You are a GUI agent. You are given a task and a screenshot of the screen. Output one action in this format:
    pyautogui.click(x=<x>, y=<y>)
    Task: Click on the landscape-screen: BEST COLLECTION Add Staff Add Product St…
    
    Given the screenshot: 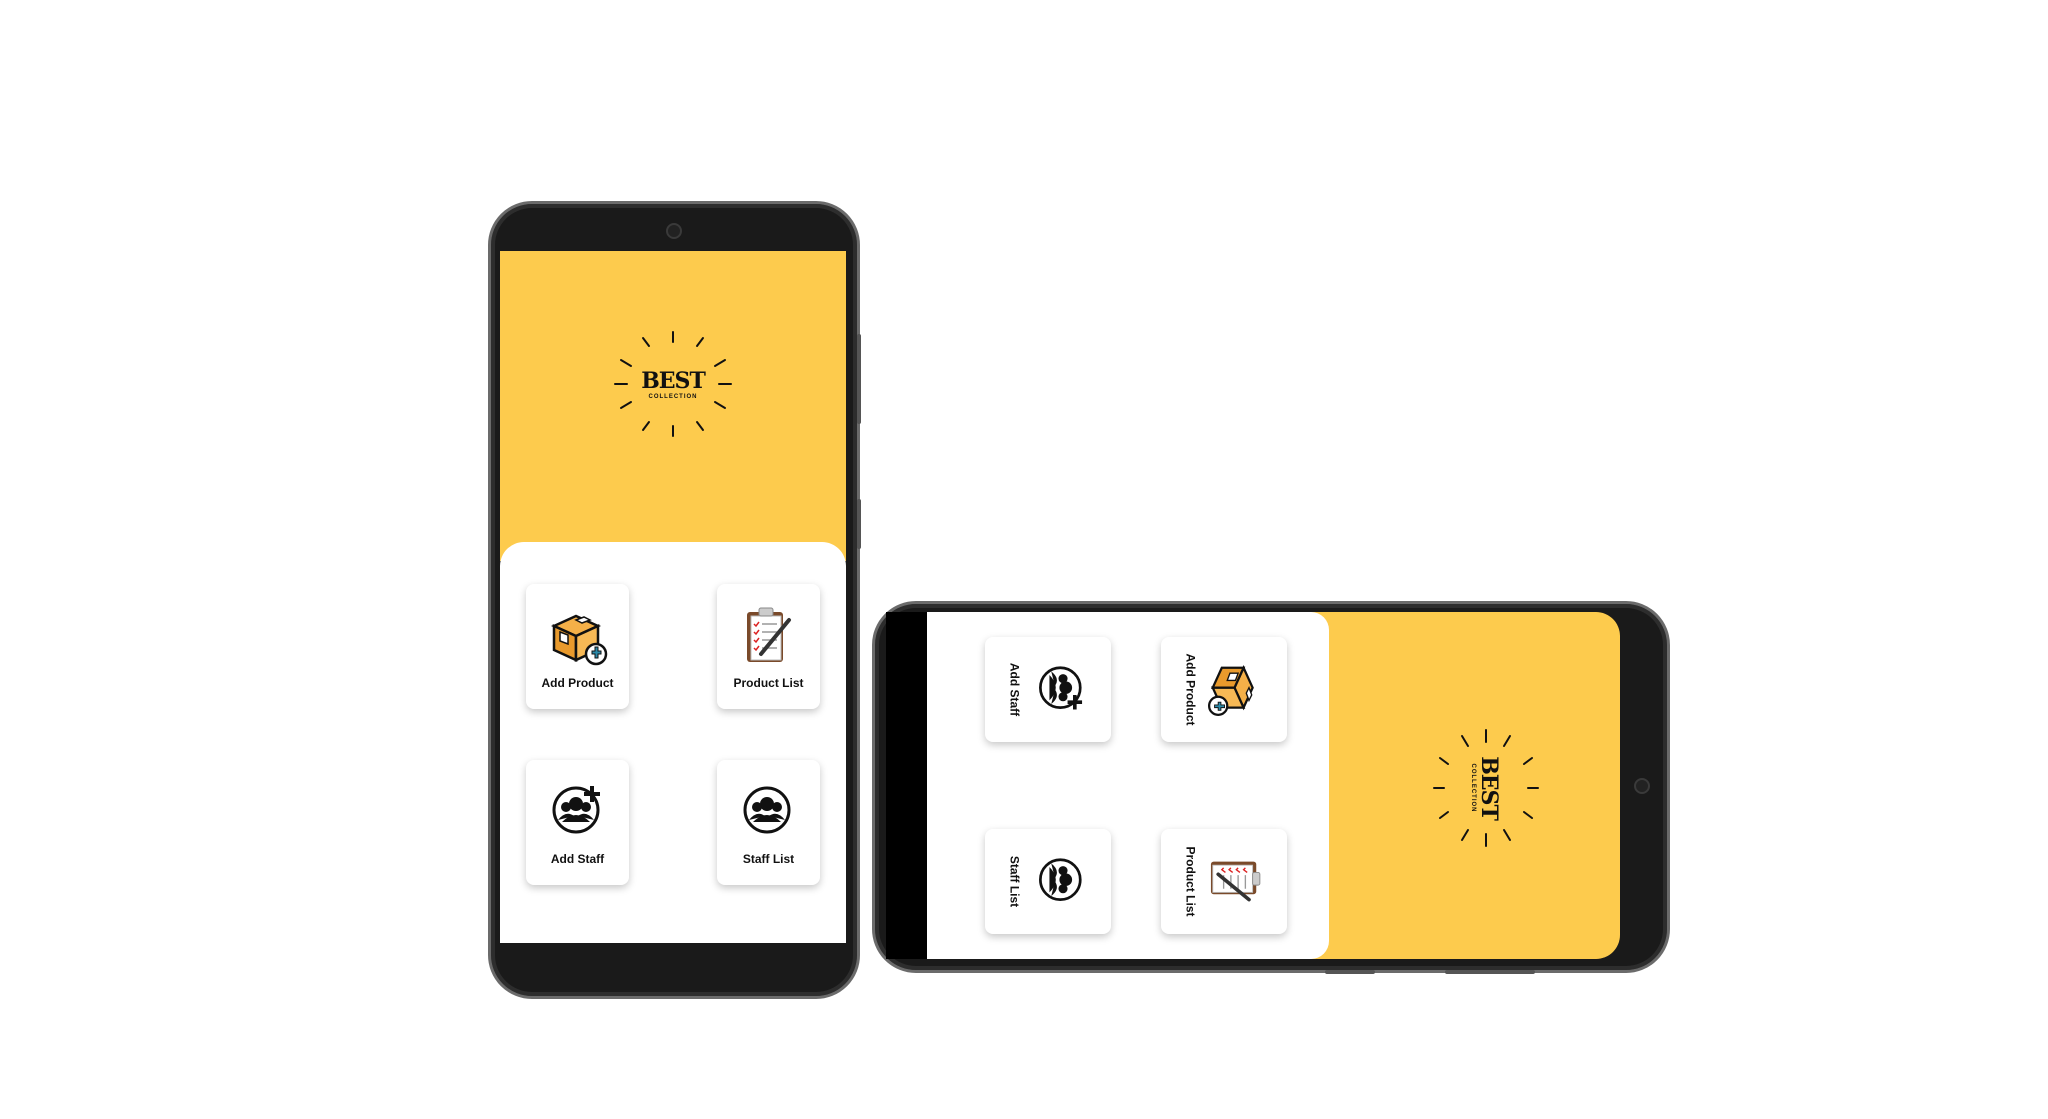 What is the action you would take?
    pyautogui.click(x=1253, y=785)
    